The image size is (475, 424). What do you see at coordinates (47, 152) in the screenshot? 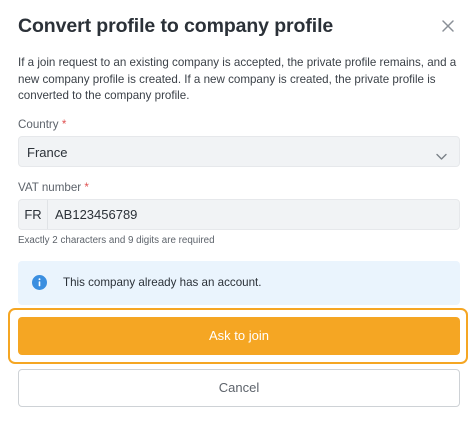
I see `country-select-value: France` at bounding box center [47, 152].